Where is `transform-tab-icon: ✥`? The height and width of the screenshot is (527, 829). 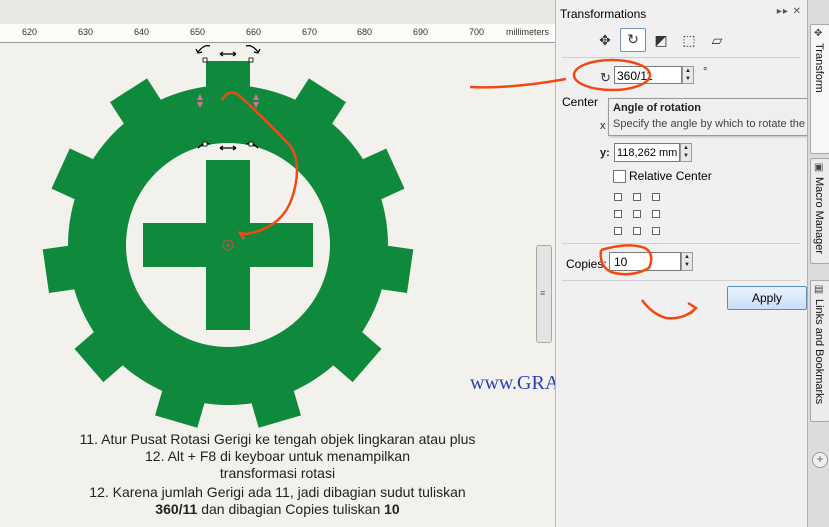 transform-tab-icon: ✥ is located at coordinates (818, 33).